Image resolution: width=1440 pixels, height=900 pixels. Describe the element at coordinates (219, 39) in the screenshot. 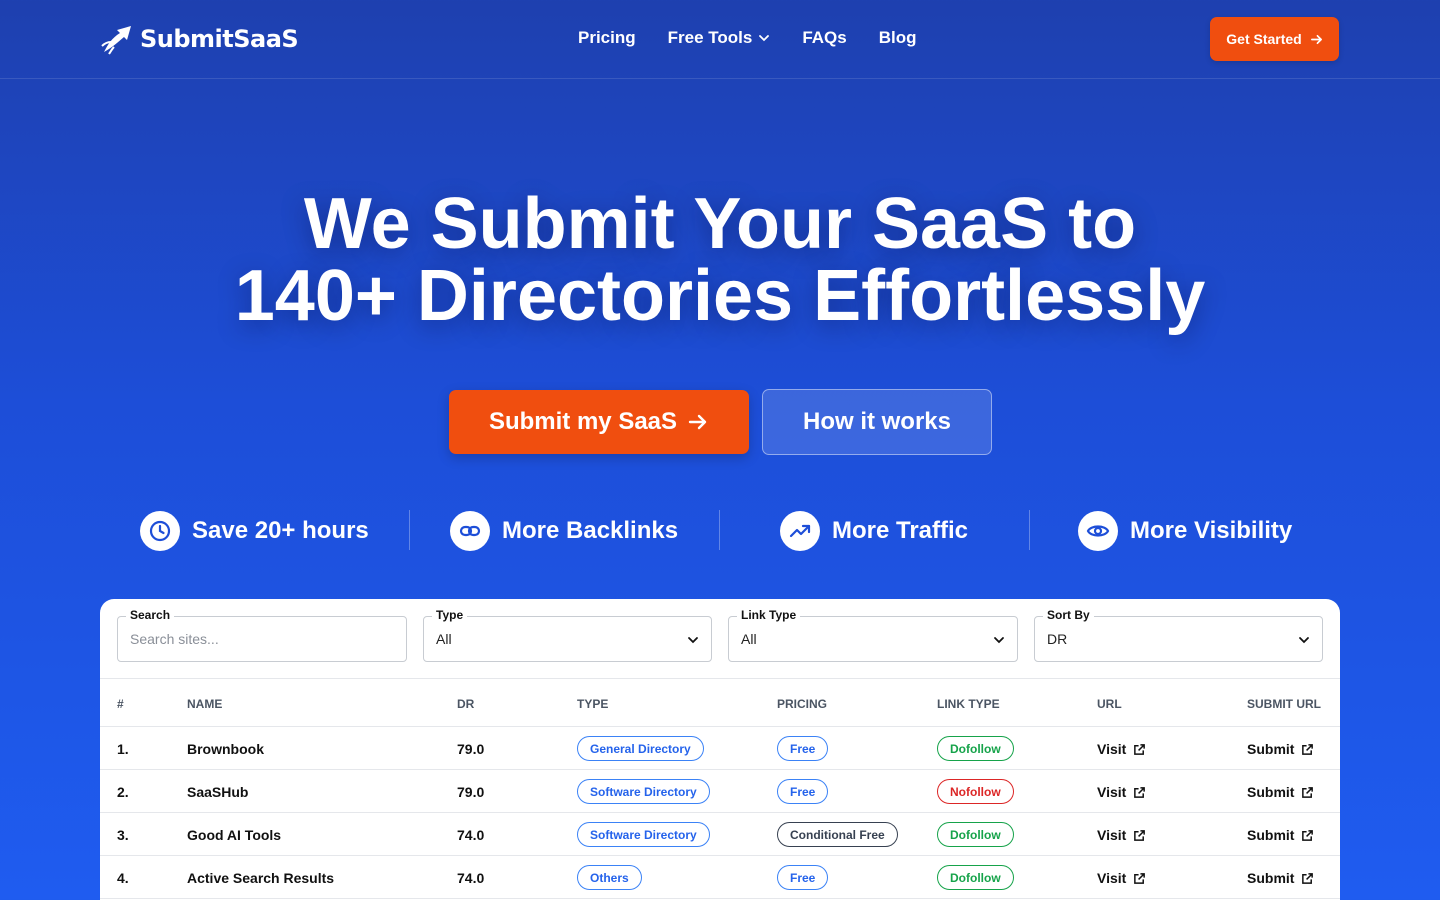

I see `brand-name: SubmitSaaS` at that location.